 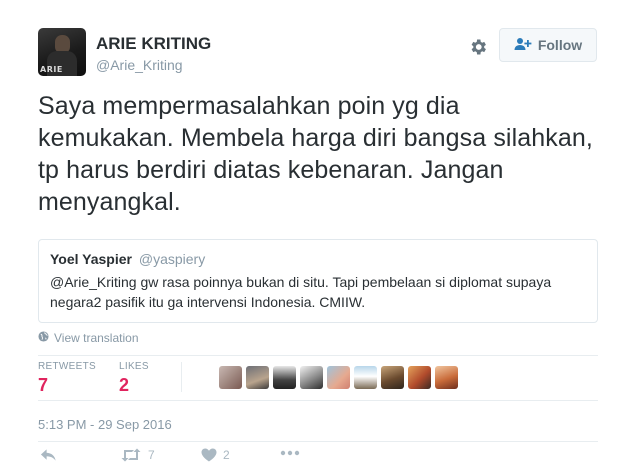 I want to click on like-button: 2, so click(x=215, y=455).